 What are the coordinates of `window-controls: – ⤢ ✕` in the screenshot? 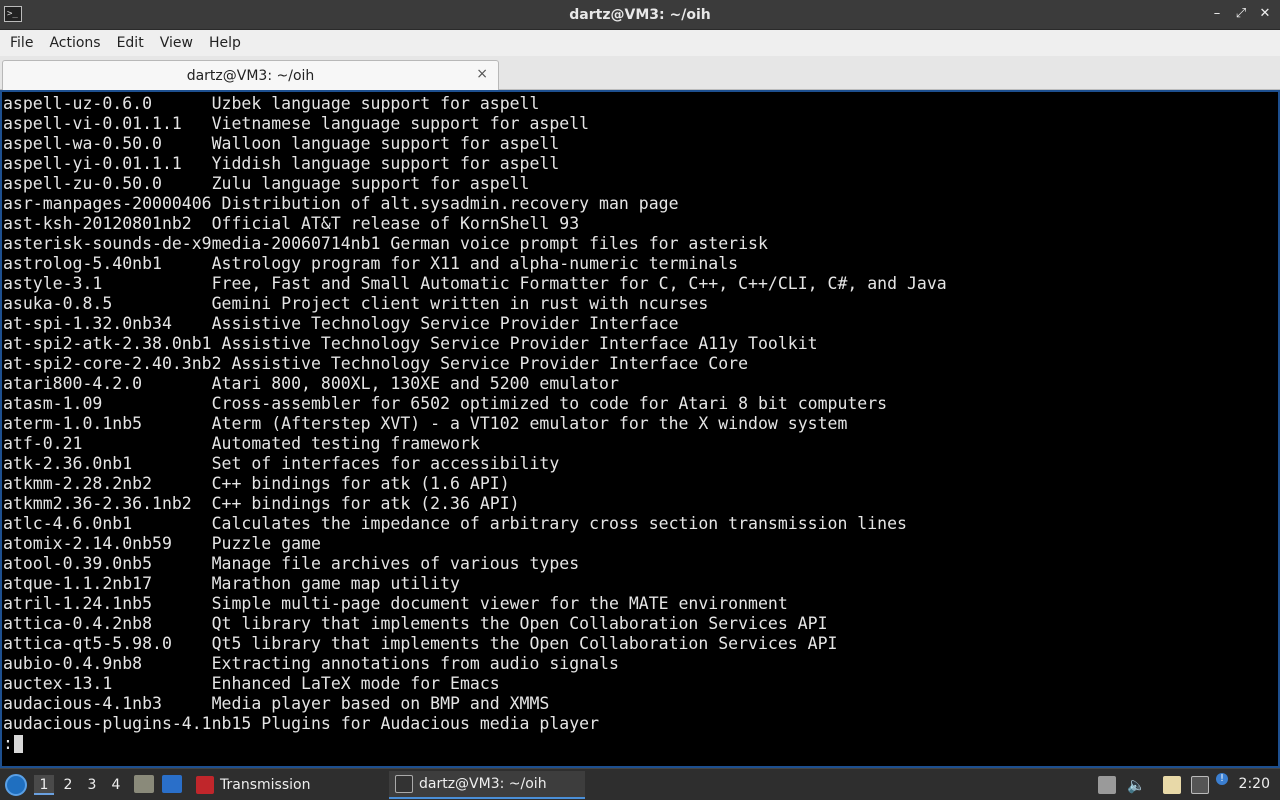 It's located at (1241, 13).